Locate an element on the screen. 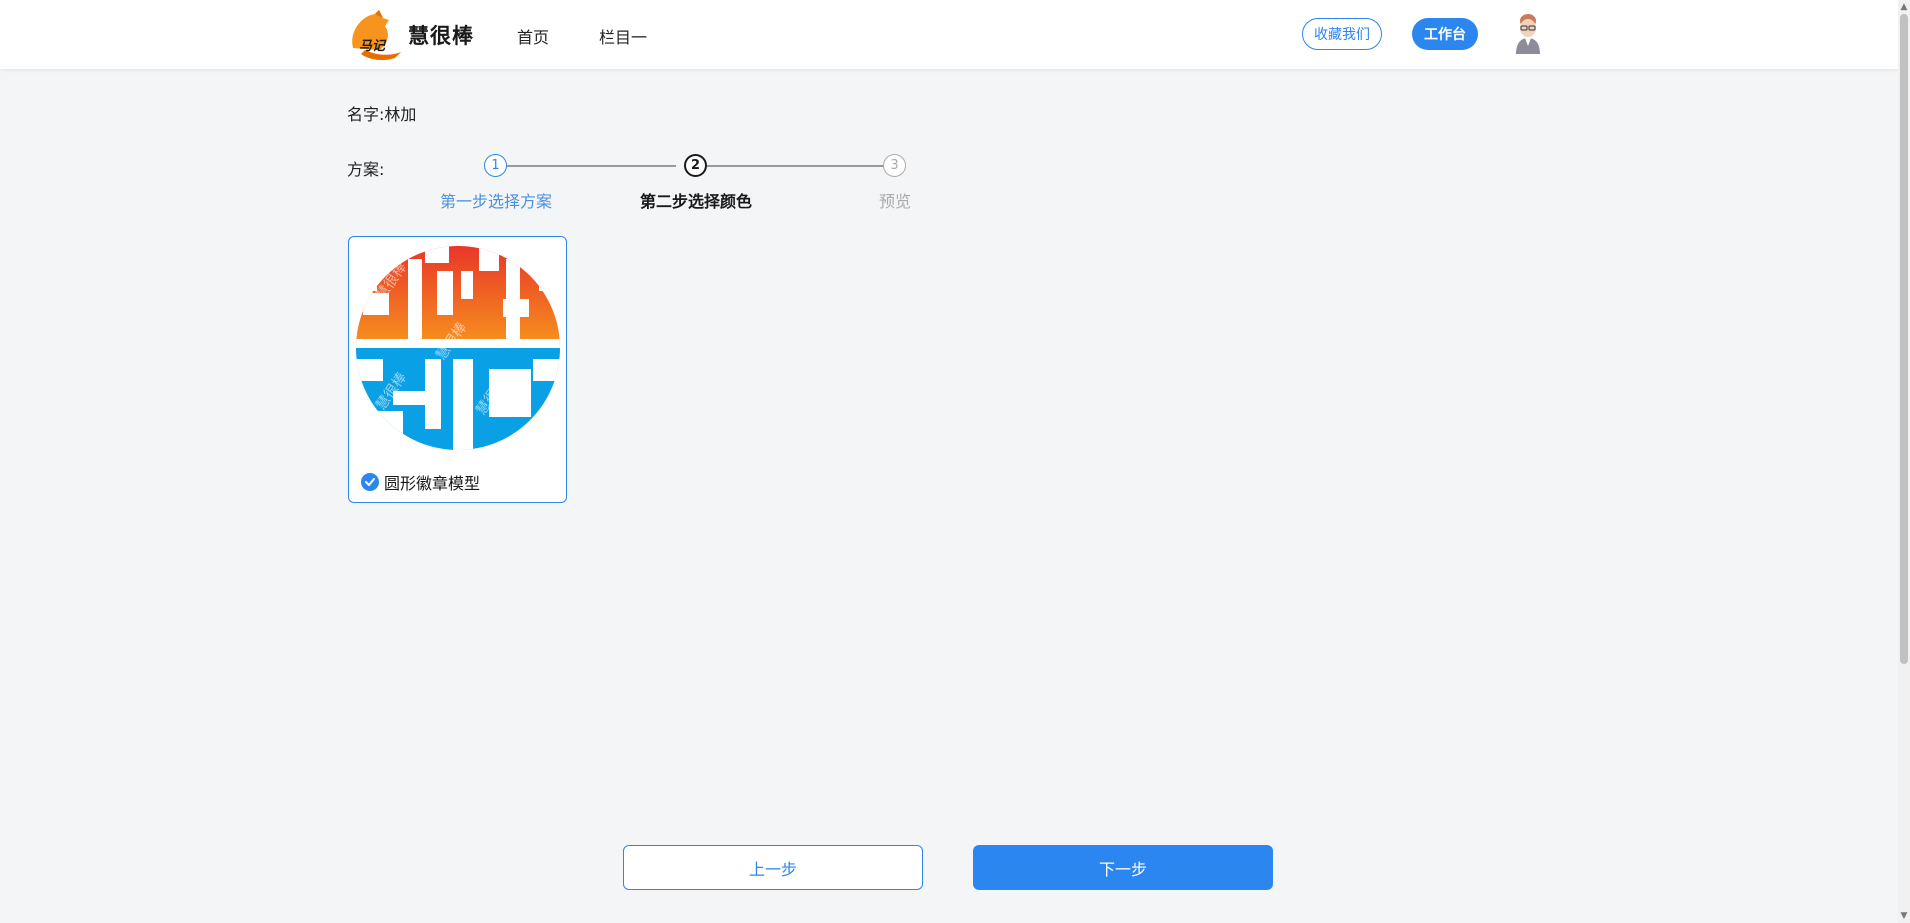 The height and width of the screenshot is (923, 1910). step-1-circle: 1 is located at coordinates (495, 165).